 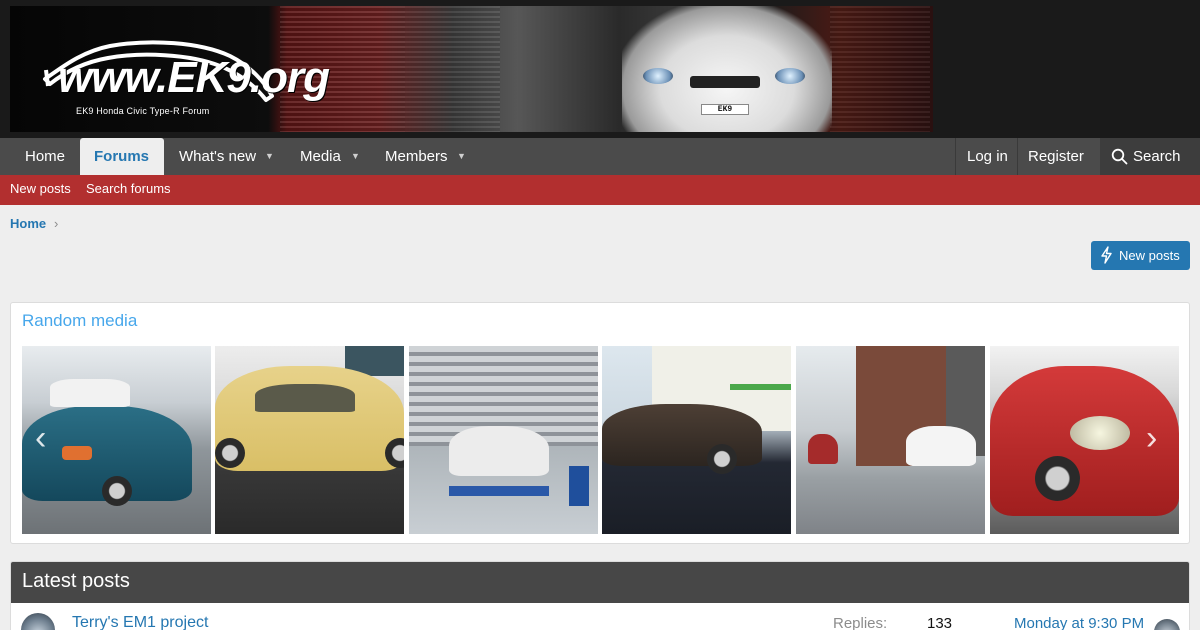 What do you see at coordinates (320, 156) in the screenshot?
I see `nav-media: Media` at bounding box center [320, 156].